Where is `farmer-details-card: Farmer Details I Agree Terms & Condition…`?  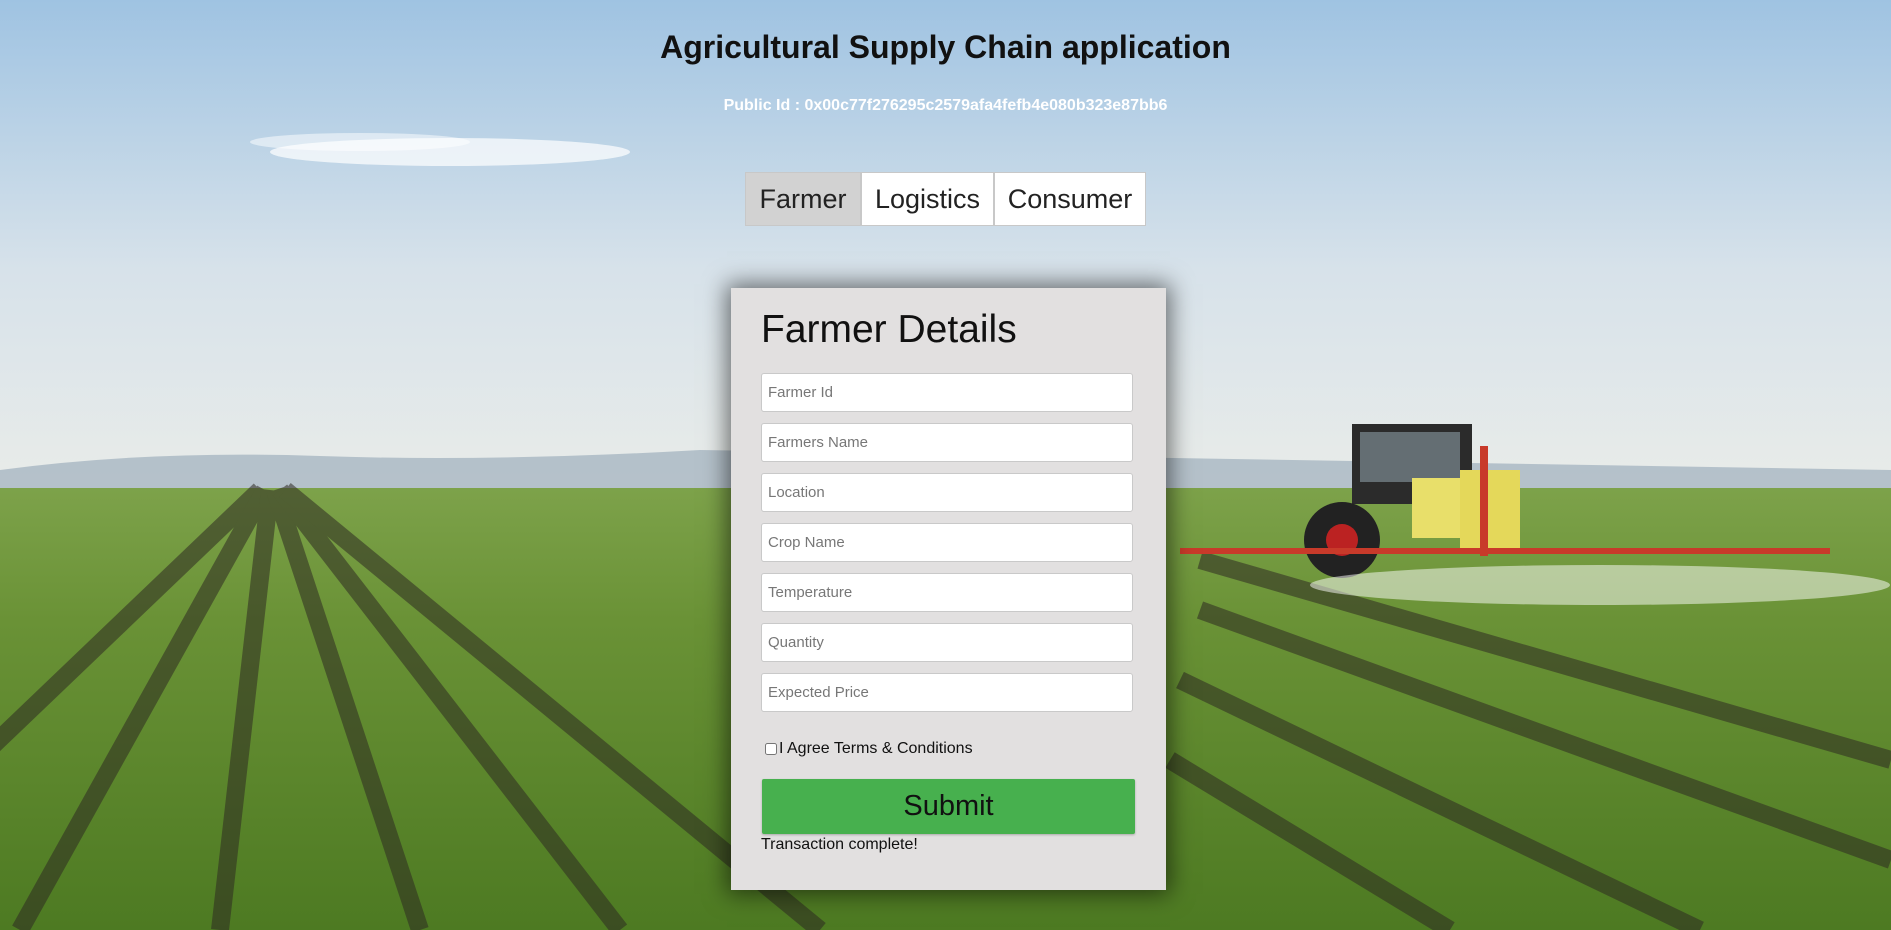 farmer-details-card: Farmer Details I Agree Terms & Condition… is located at coordinates (948, 589).